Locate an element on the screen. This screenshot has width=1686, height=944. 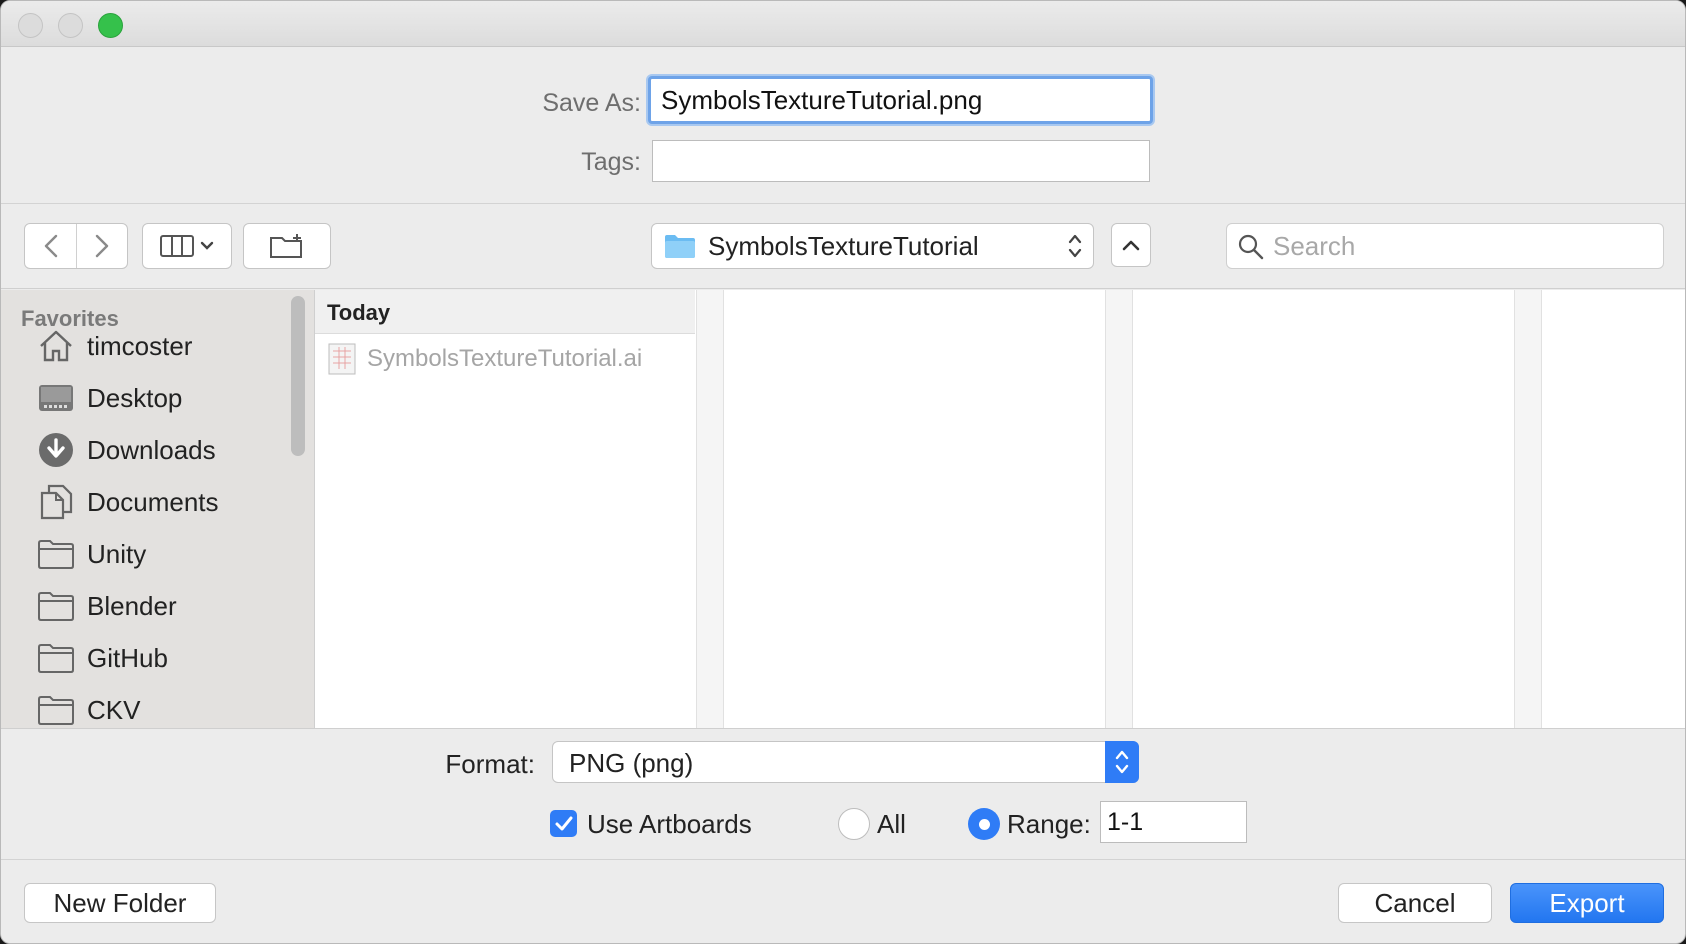
sidebar-item-label: Downloads is located at coordinates (151, 449).